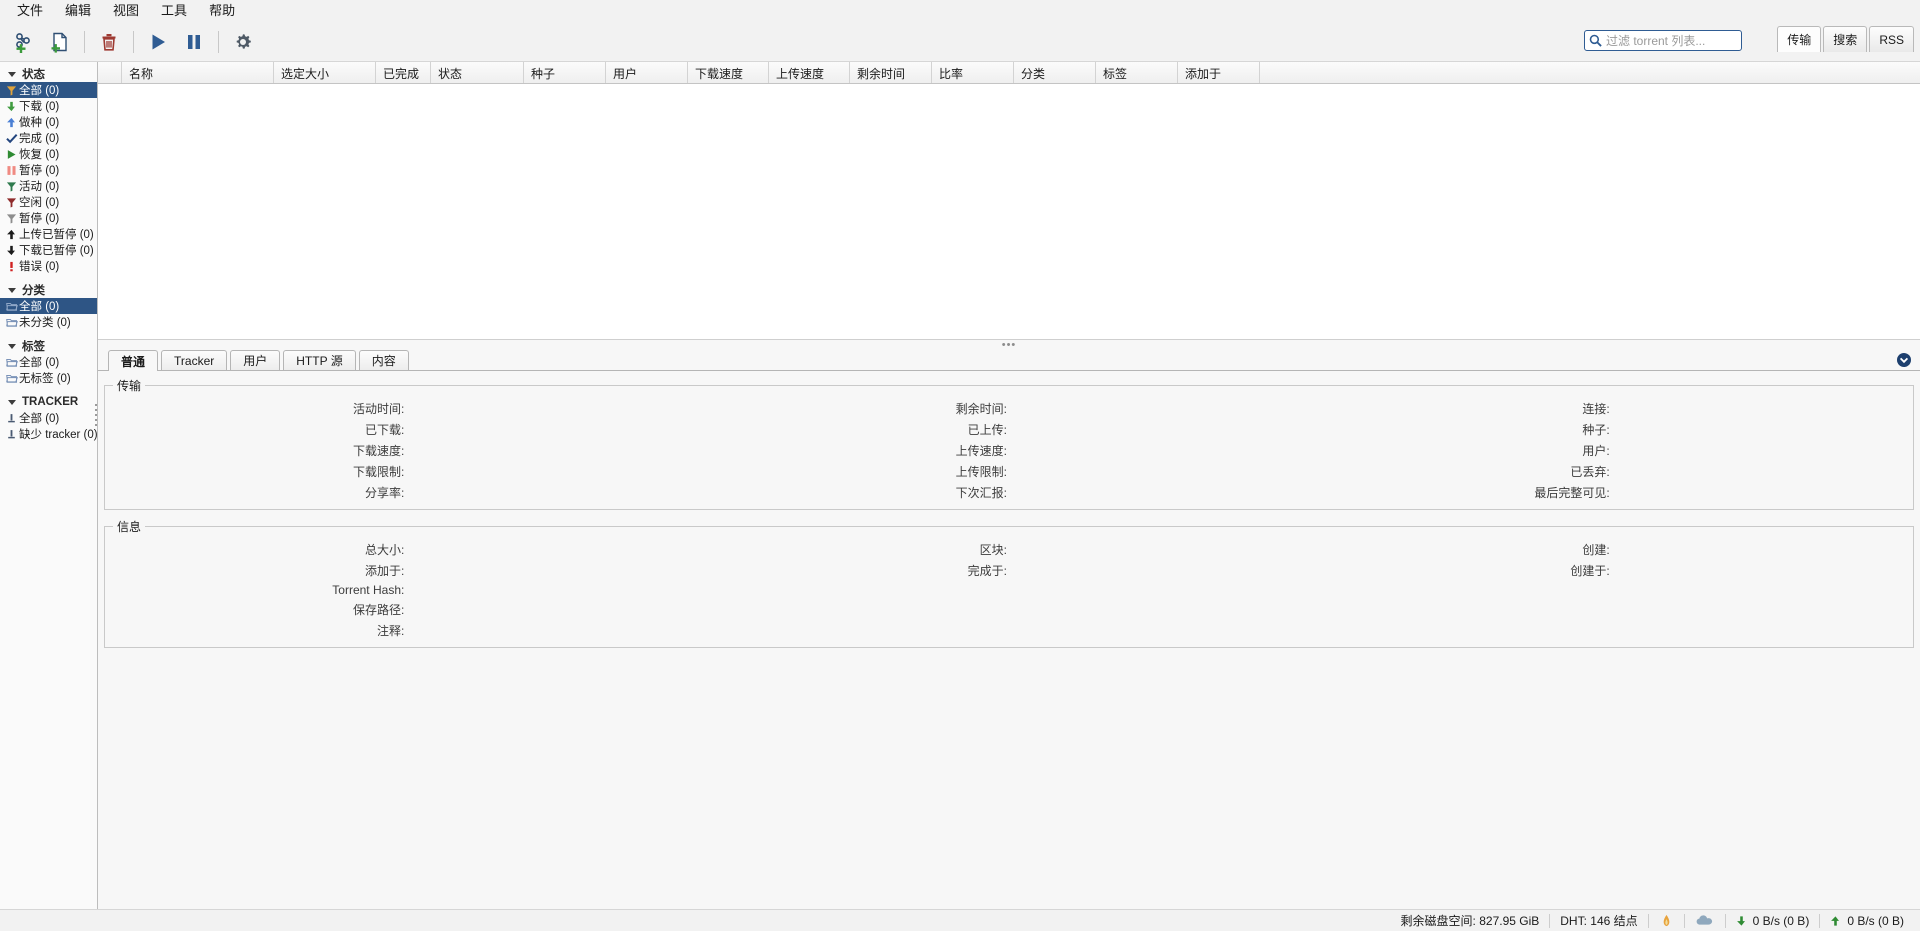 The image size is (1920, 931). I want to click on sidebar-group-header-trackers: TRACKER, so click(48, 402).